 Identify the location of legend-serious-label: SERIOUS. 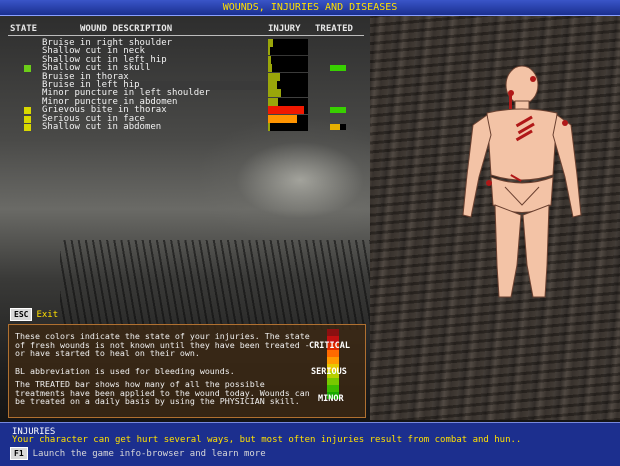
(329, 372).